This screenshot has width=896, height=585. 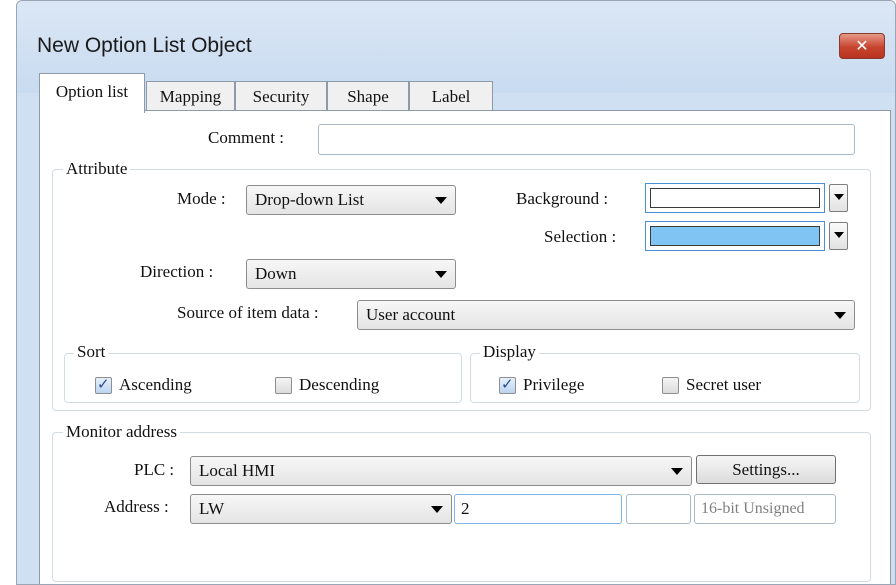 What do you see at coordinates (670, 385) in the screenshot?
I see `secret-user-checkbox` at bounding box center [670, 385].